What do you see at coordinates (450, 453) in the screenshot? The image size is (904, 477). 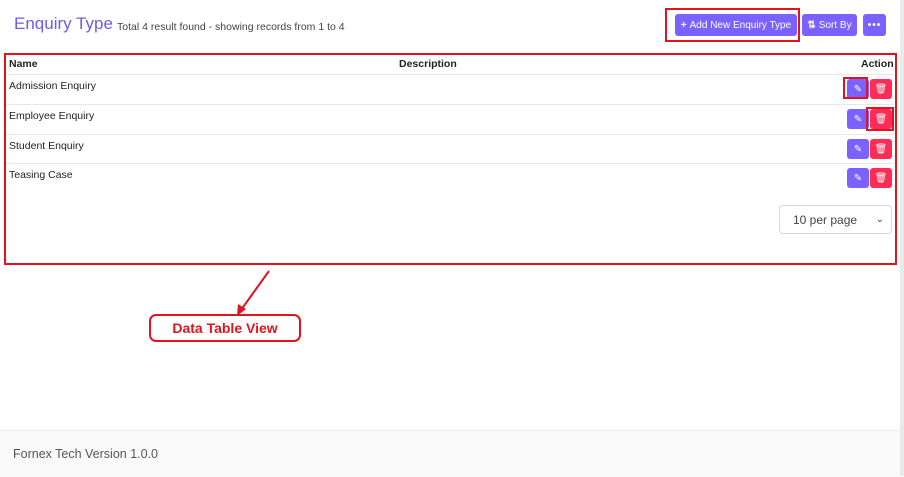 I see `footer: Fornex Tech Version 1.0.0` at bounding box center [450, 453].